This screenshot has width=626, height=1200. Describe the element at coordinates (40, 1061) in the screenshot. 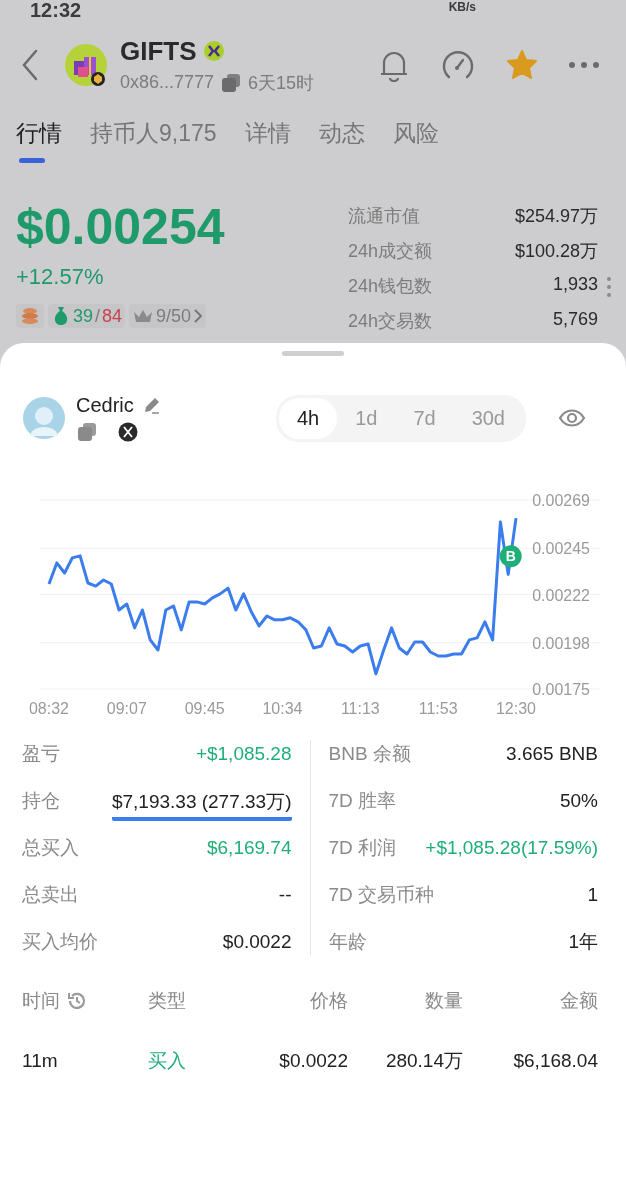

I see `table-cell: 11m` at that location.